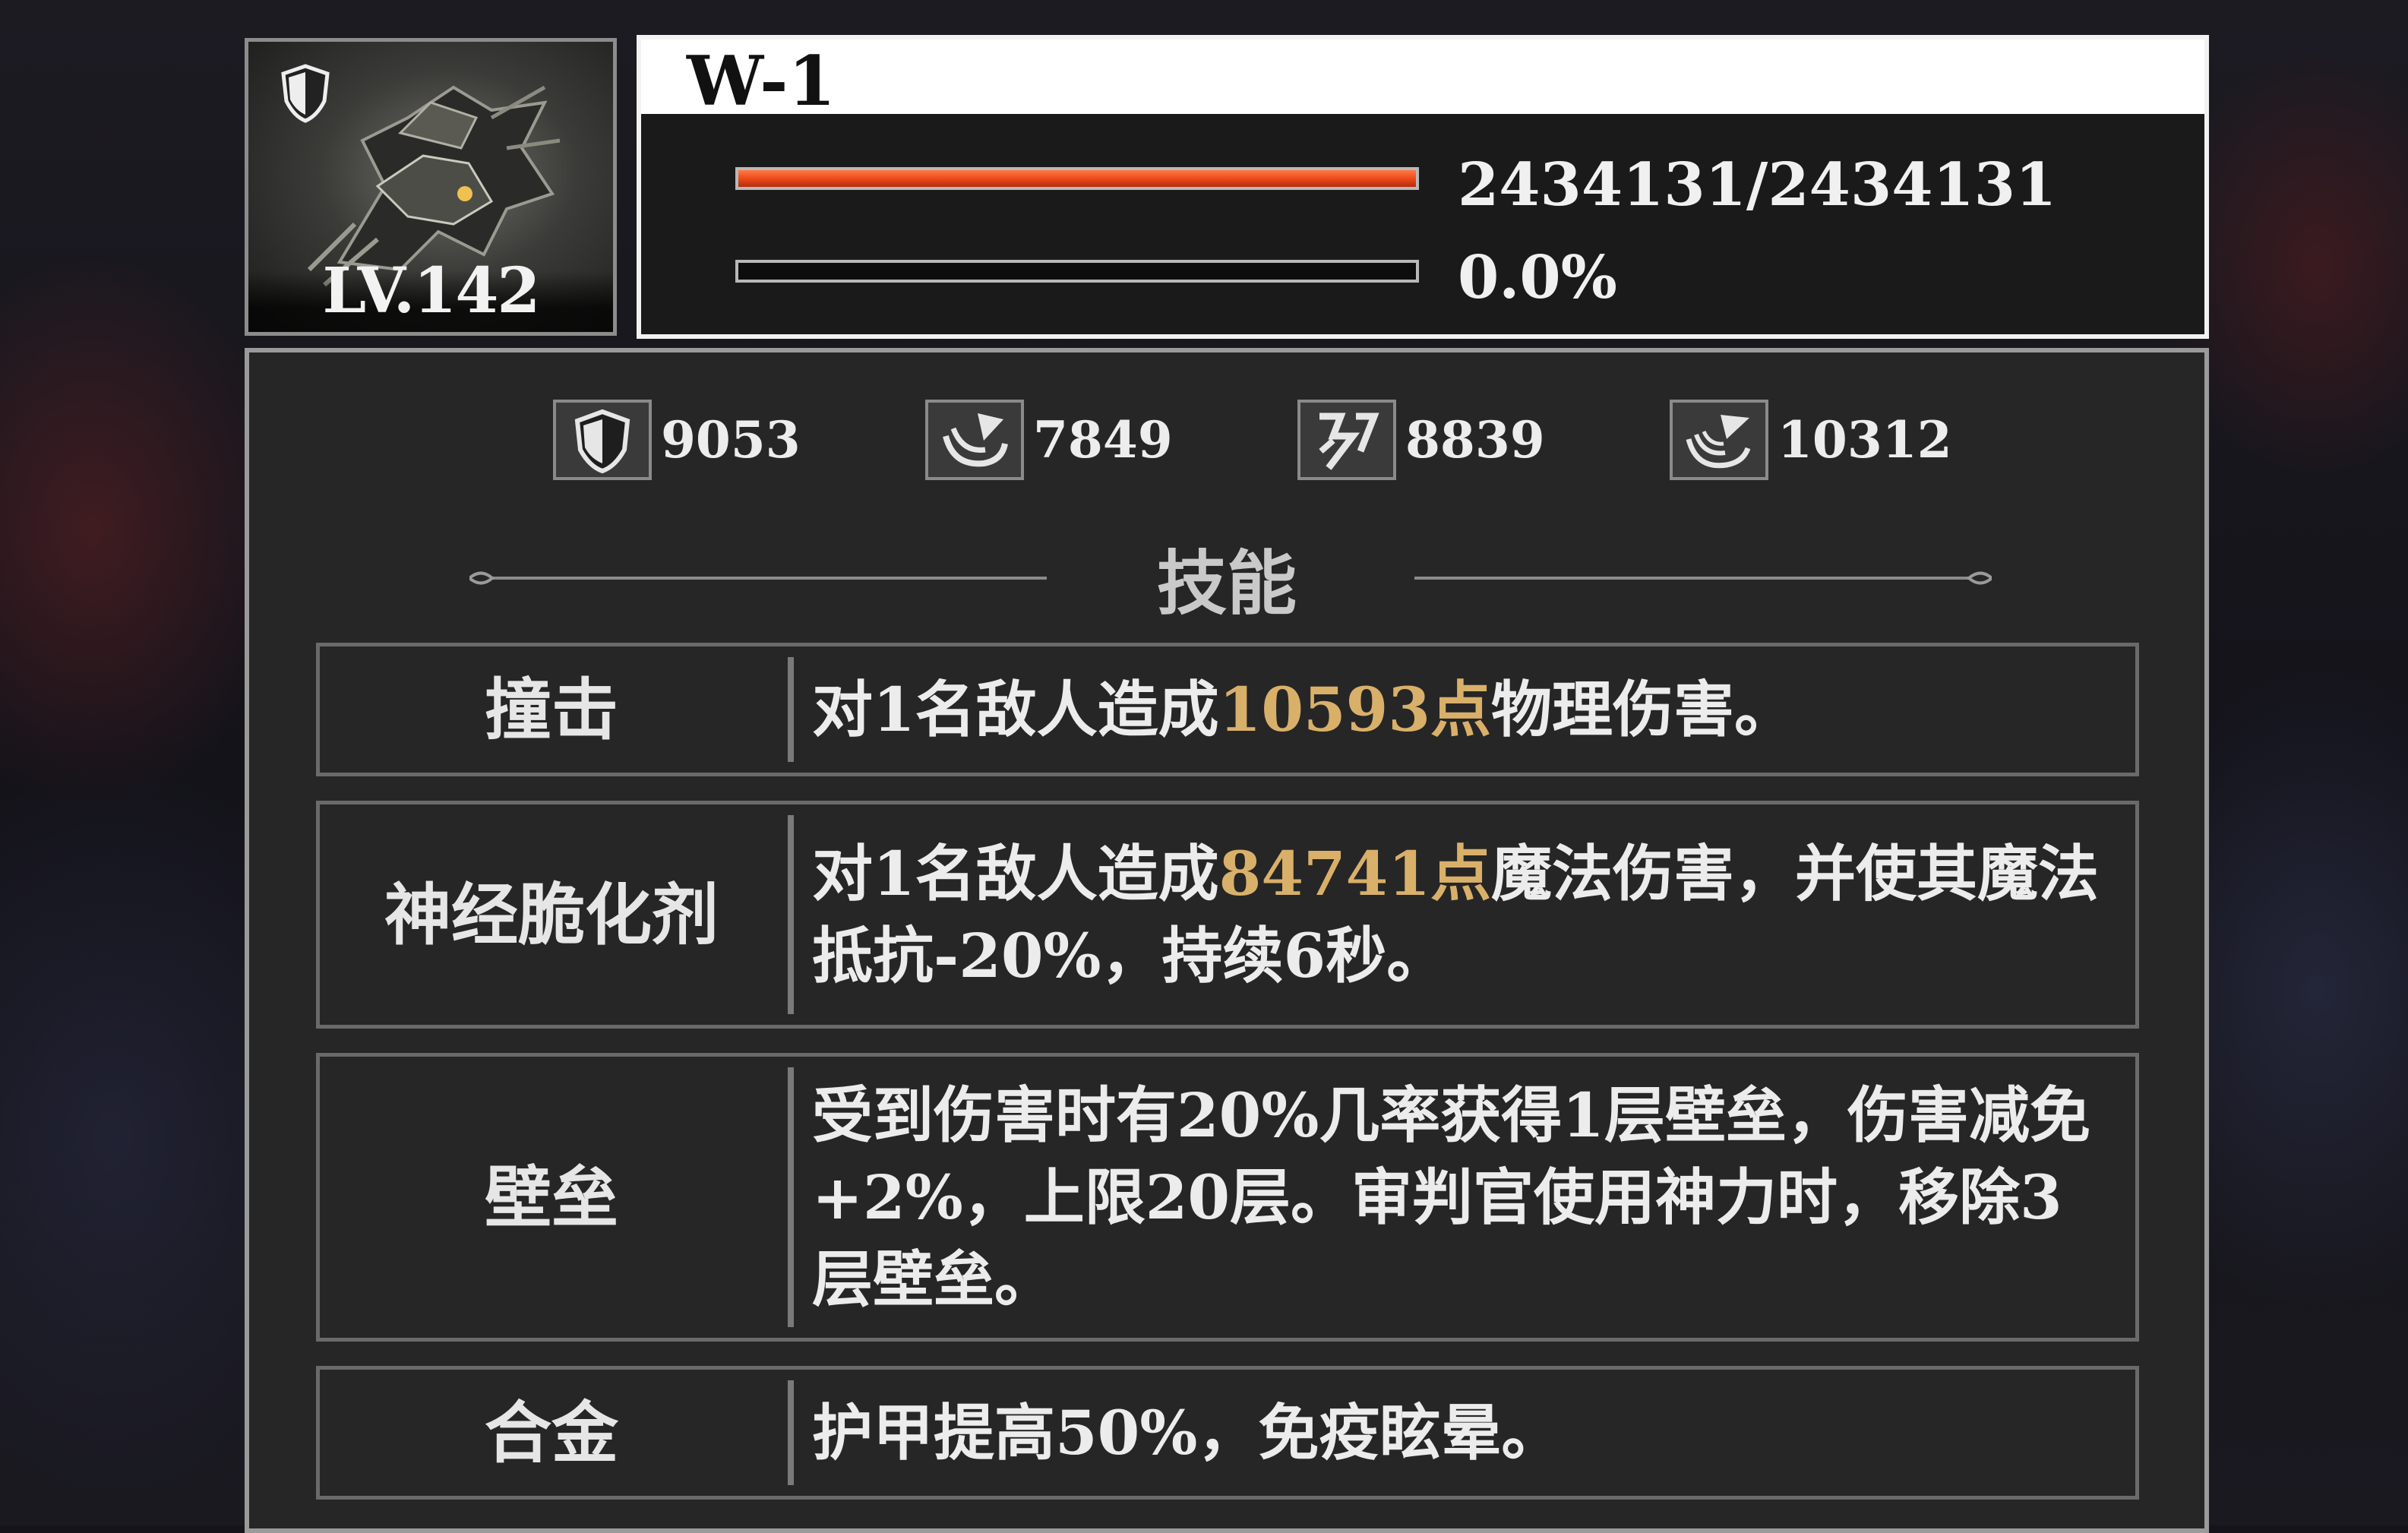  What do you see at coordinates (1346, 440) in the screenshot?
I see `slash-resist-icon` at bounding box center [1346, 440].